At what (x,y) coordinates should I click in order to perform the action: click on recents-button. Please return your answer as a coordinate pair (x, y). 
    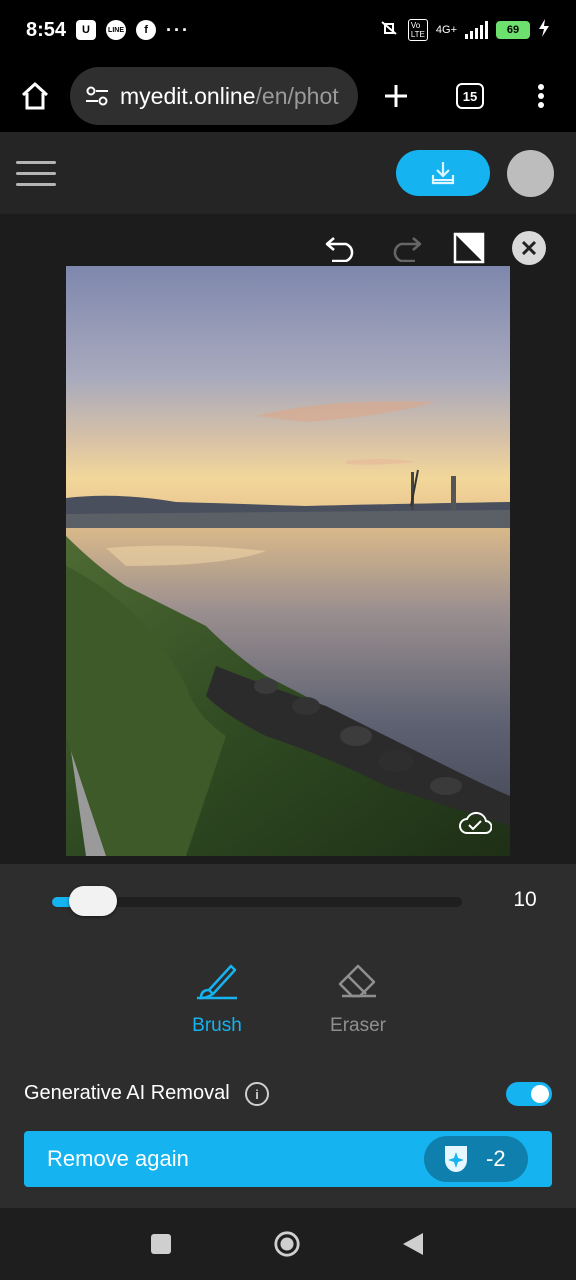
    Looking at the image, I should click on (161, 1244).